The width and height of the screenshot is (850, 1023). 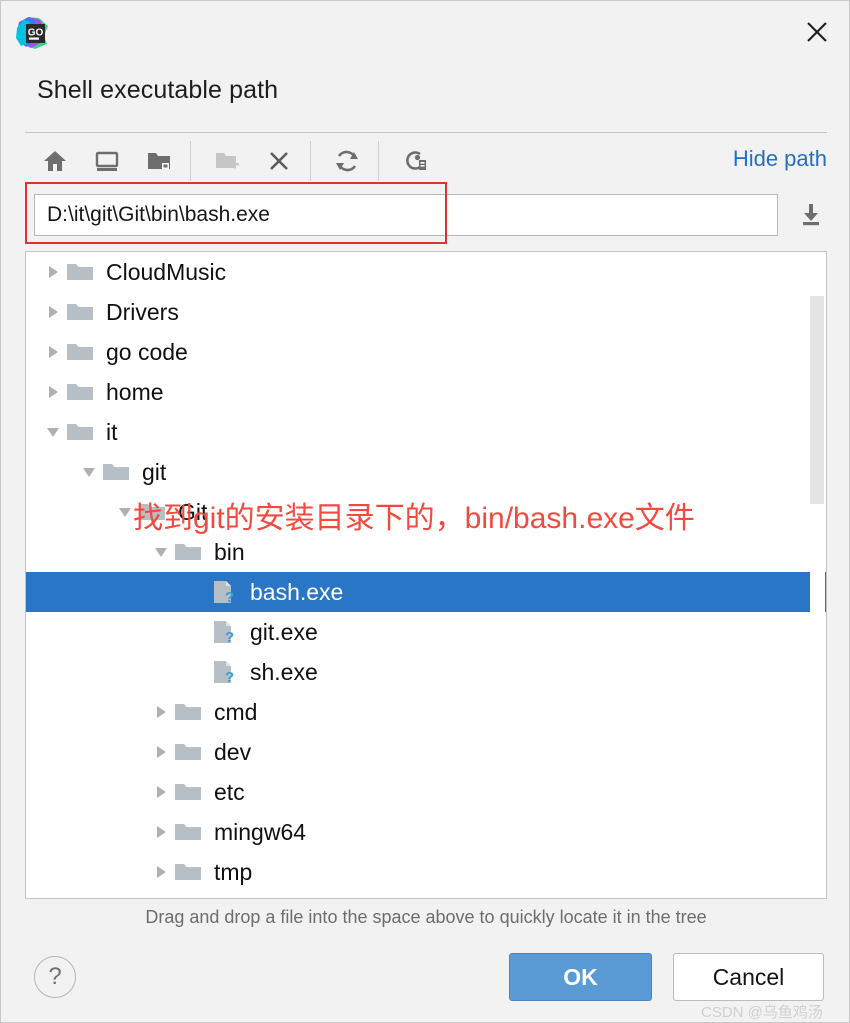 What do you see at coordinates (426, 272) in the screenshot?
I see `tree-row: CloudMusic` at bounding box center [426, 272].